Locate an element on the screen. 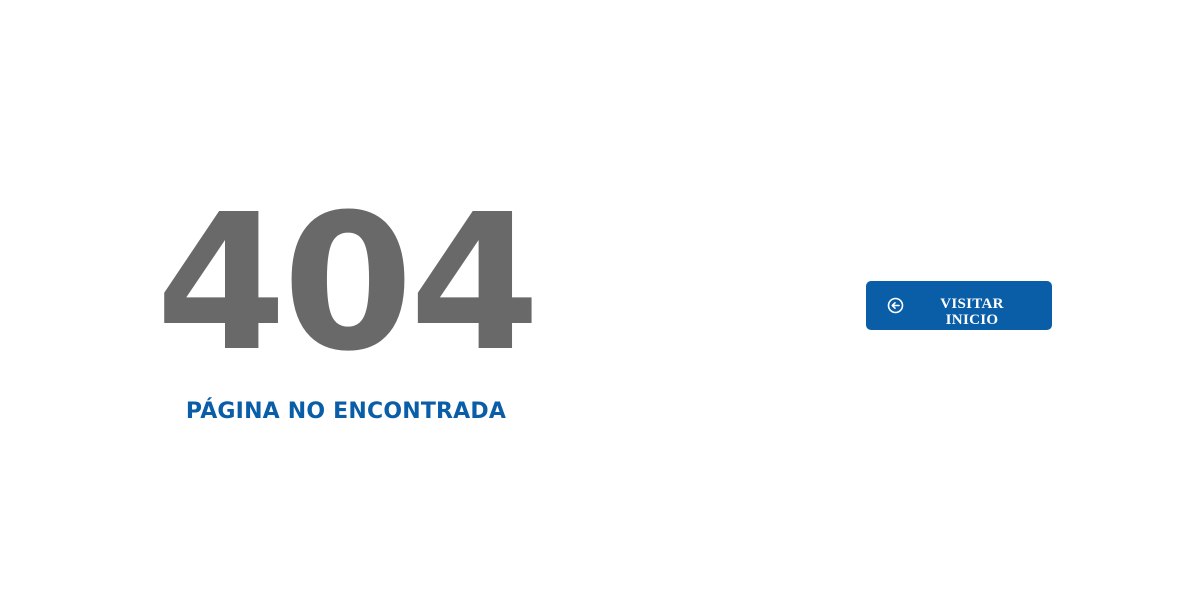  visit-home-button: VISITAR INICIO is located at coordinates (959, 305).